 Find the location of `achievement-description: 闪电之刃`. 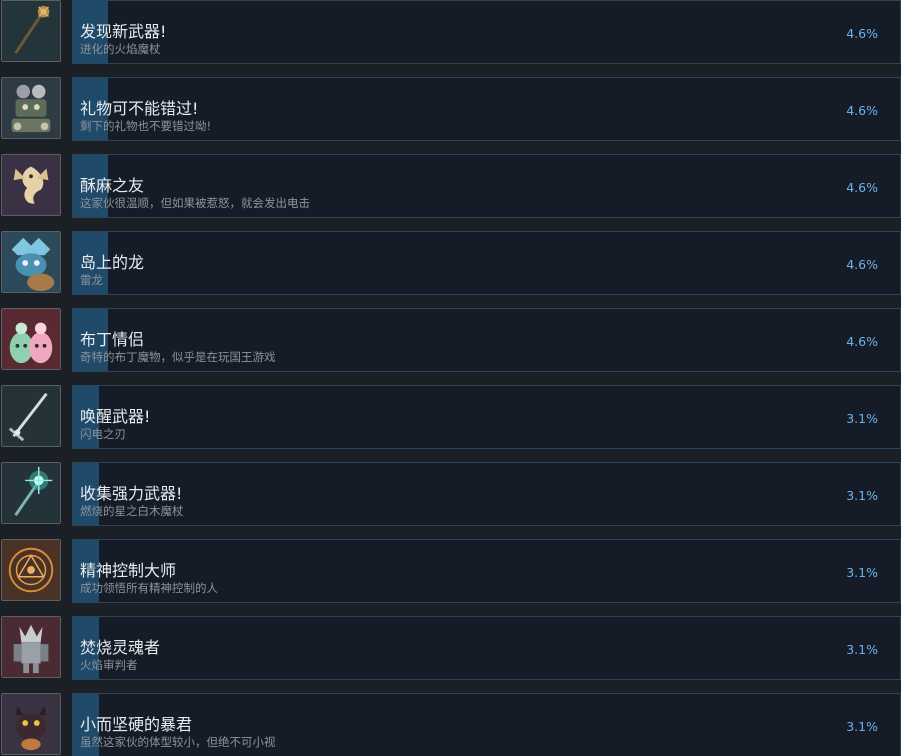

achievement-description: 闪电之刃 is located at coordinates (103, 434).